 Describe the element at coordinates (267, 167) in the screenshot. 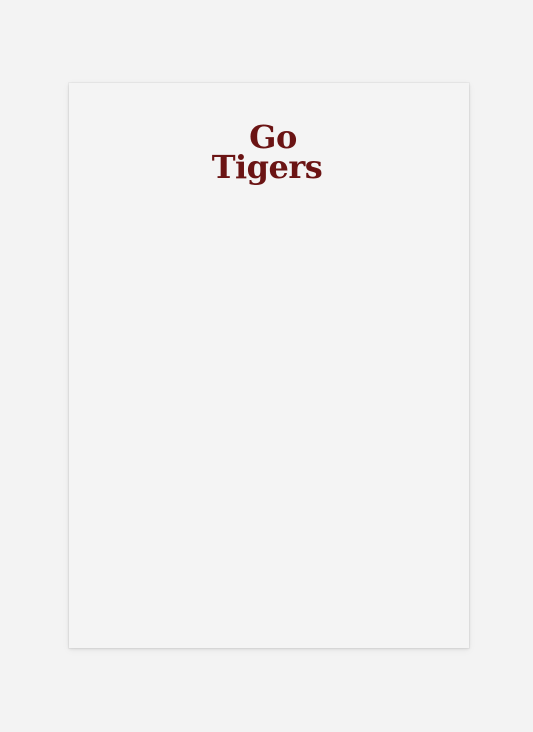

I see `logo-line-tigers: Tigers` at that location.